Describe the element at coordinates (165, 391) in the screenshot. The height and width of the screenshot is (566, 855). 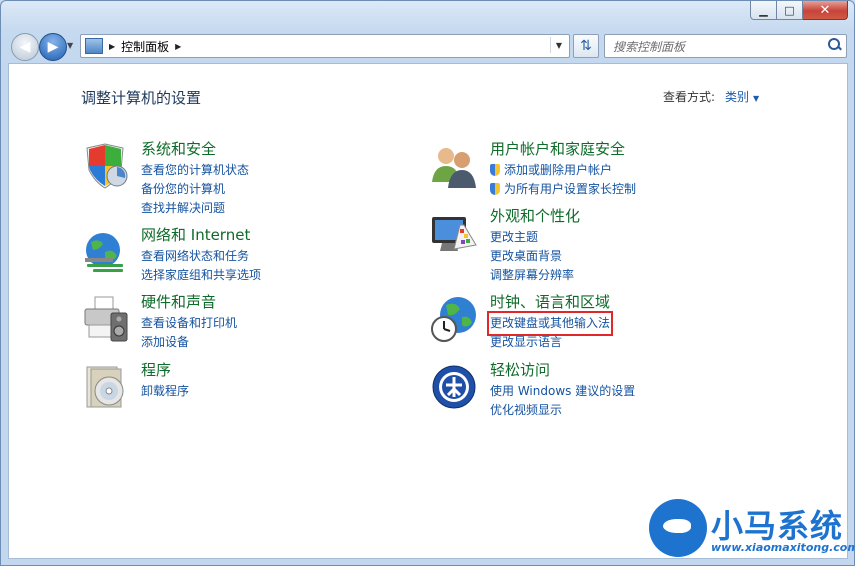
I see `link-uninstall-program: 卸载程序` at that location.